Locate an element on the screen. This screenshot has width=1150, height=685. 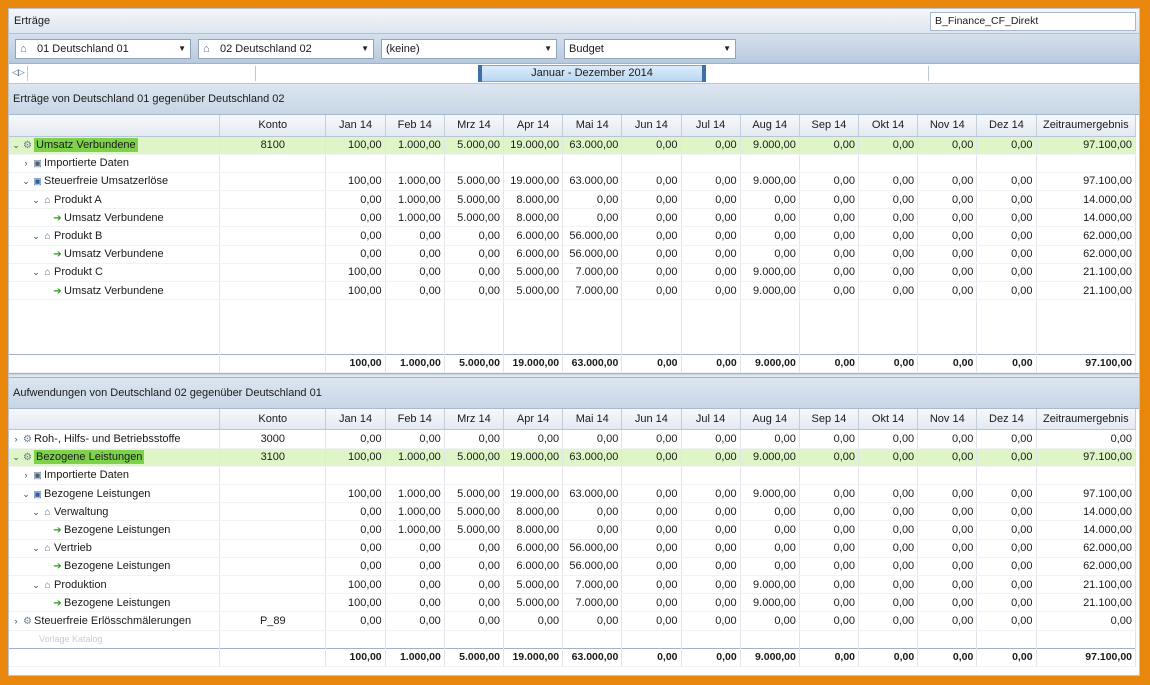
scenario-select: Budget ▼ is located at coordinates (650, 48).